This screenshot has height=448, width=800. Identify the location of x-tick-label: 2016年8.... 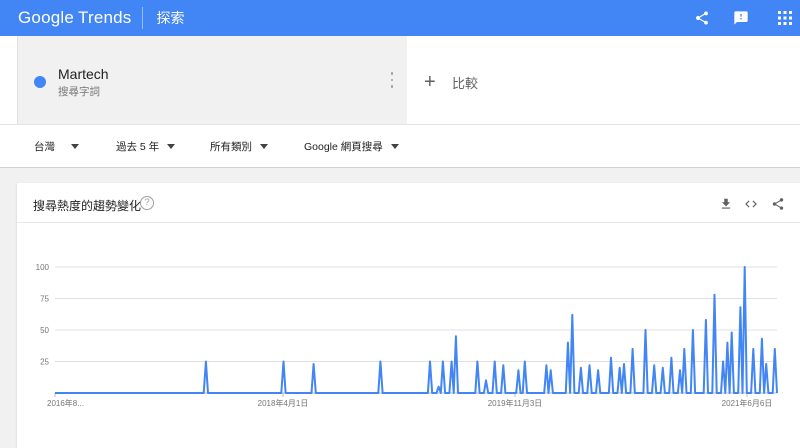
(65, 403).